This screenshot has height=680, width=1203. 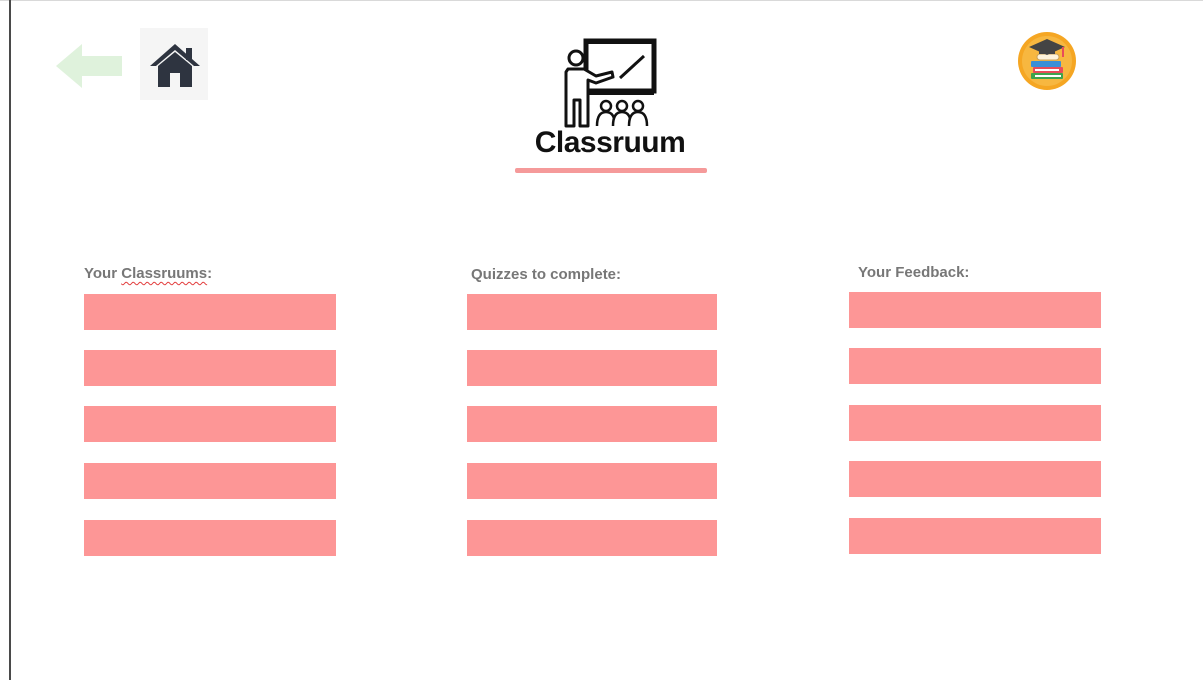 I want to click on label-misspelled-word: Classruums, so click(x=164, y=273).